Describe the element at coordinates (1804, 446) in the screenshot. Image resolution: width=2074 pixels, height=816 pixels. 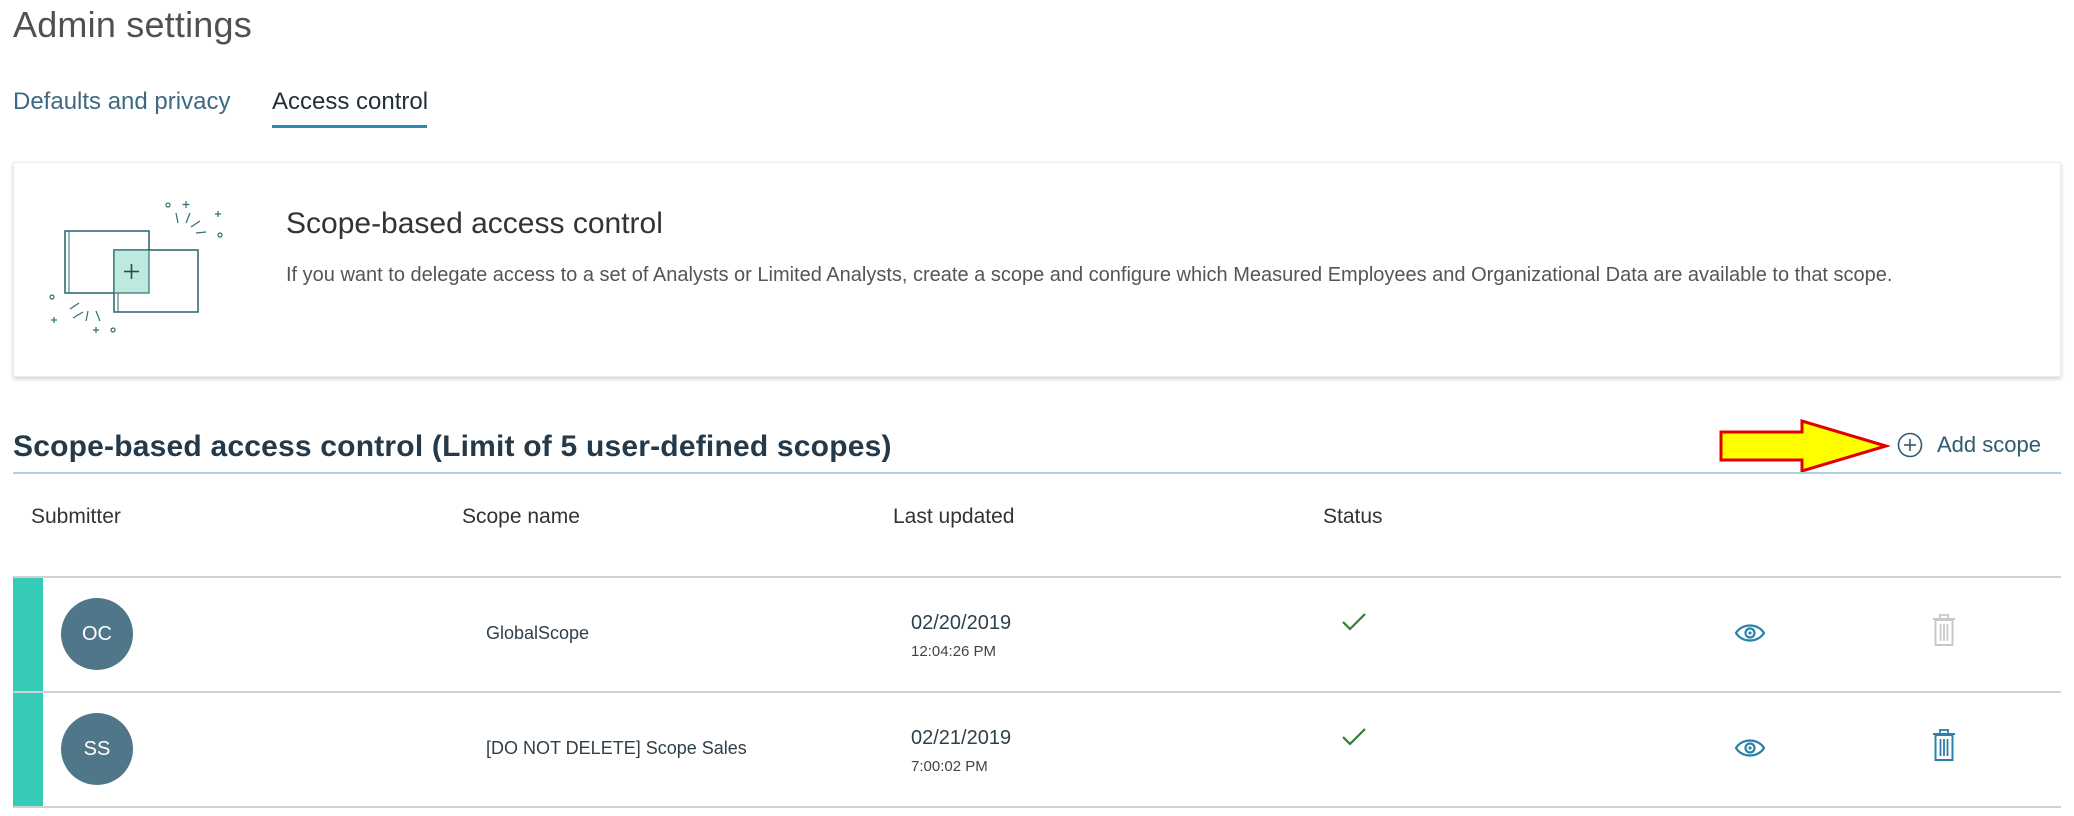
I see `annotation-arrow-icon` at that location.